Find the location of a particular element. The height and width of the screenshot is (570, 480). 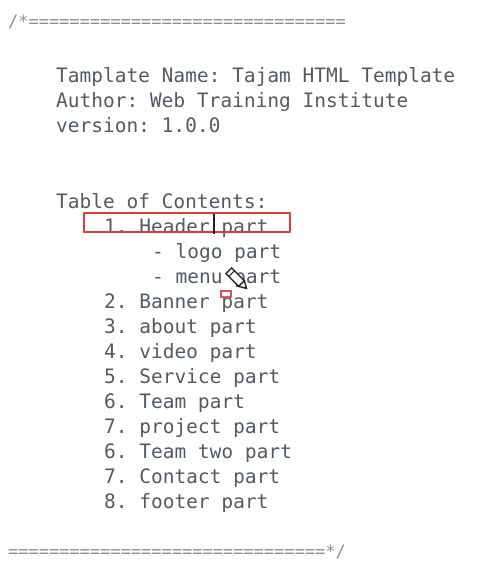

pencil-cursor-icon is located at coordinates (236, 278).